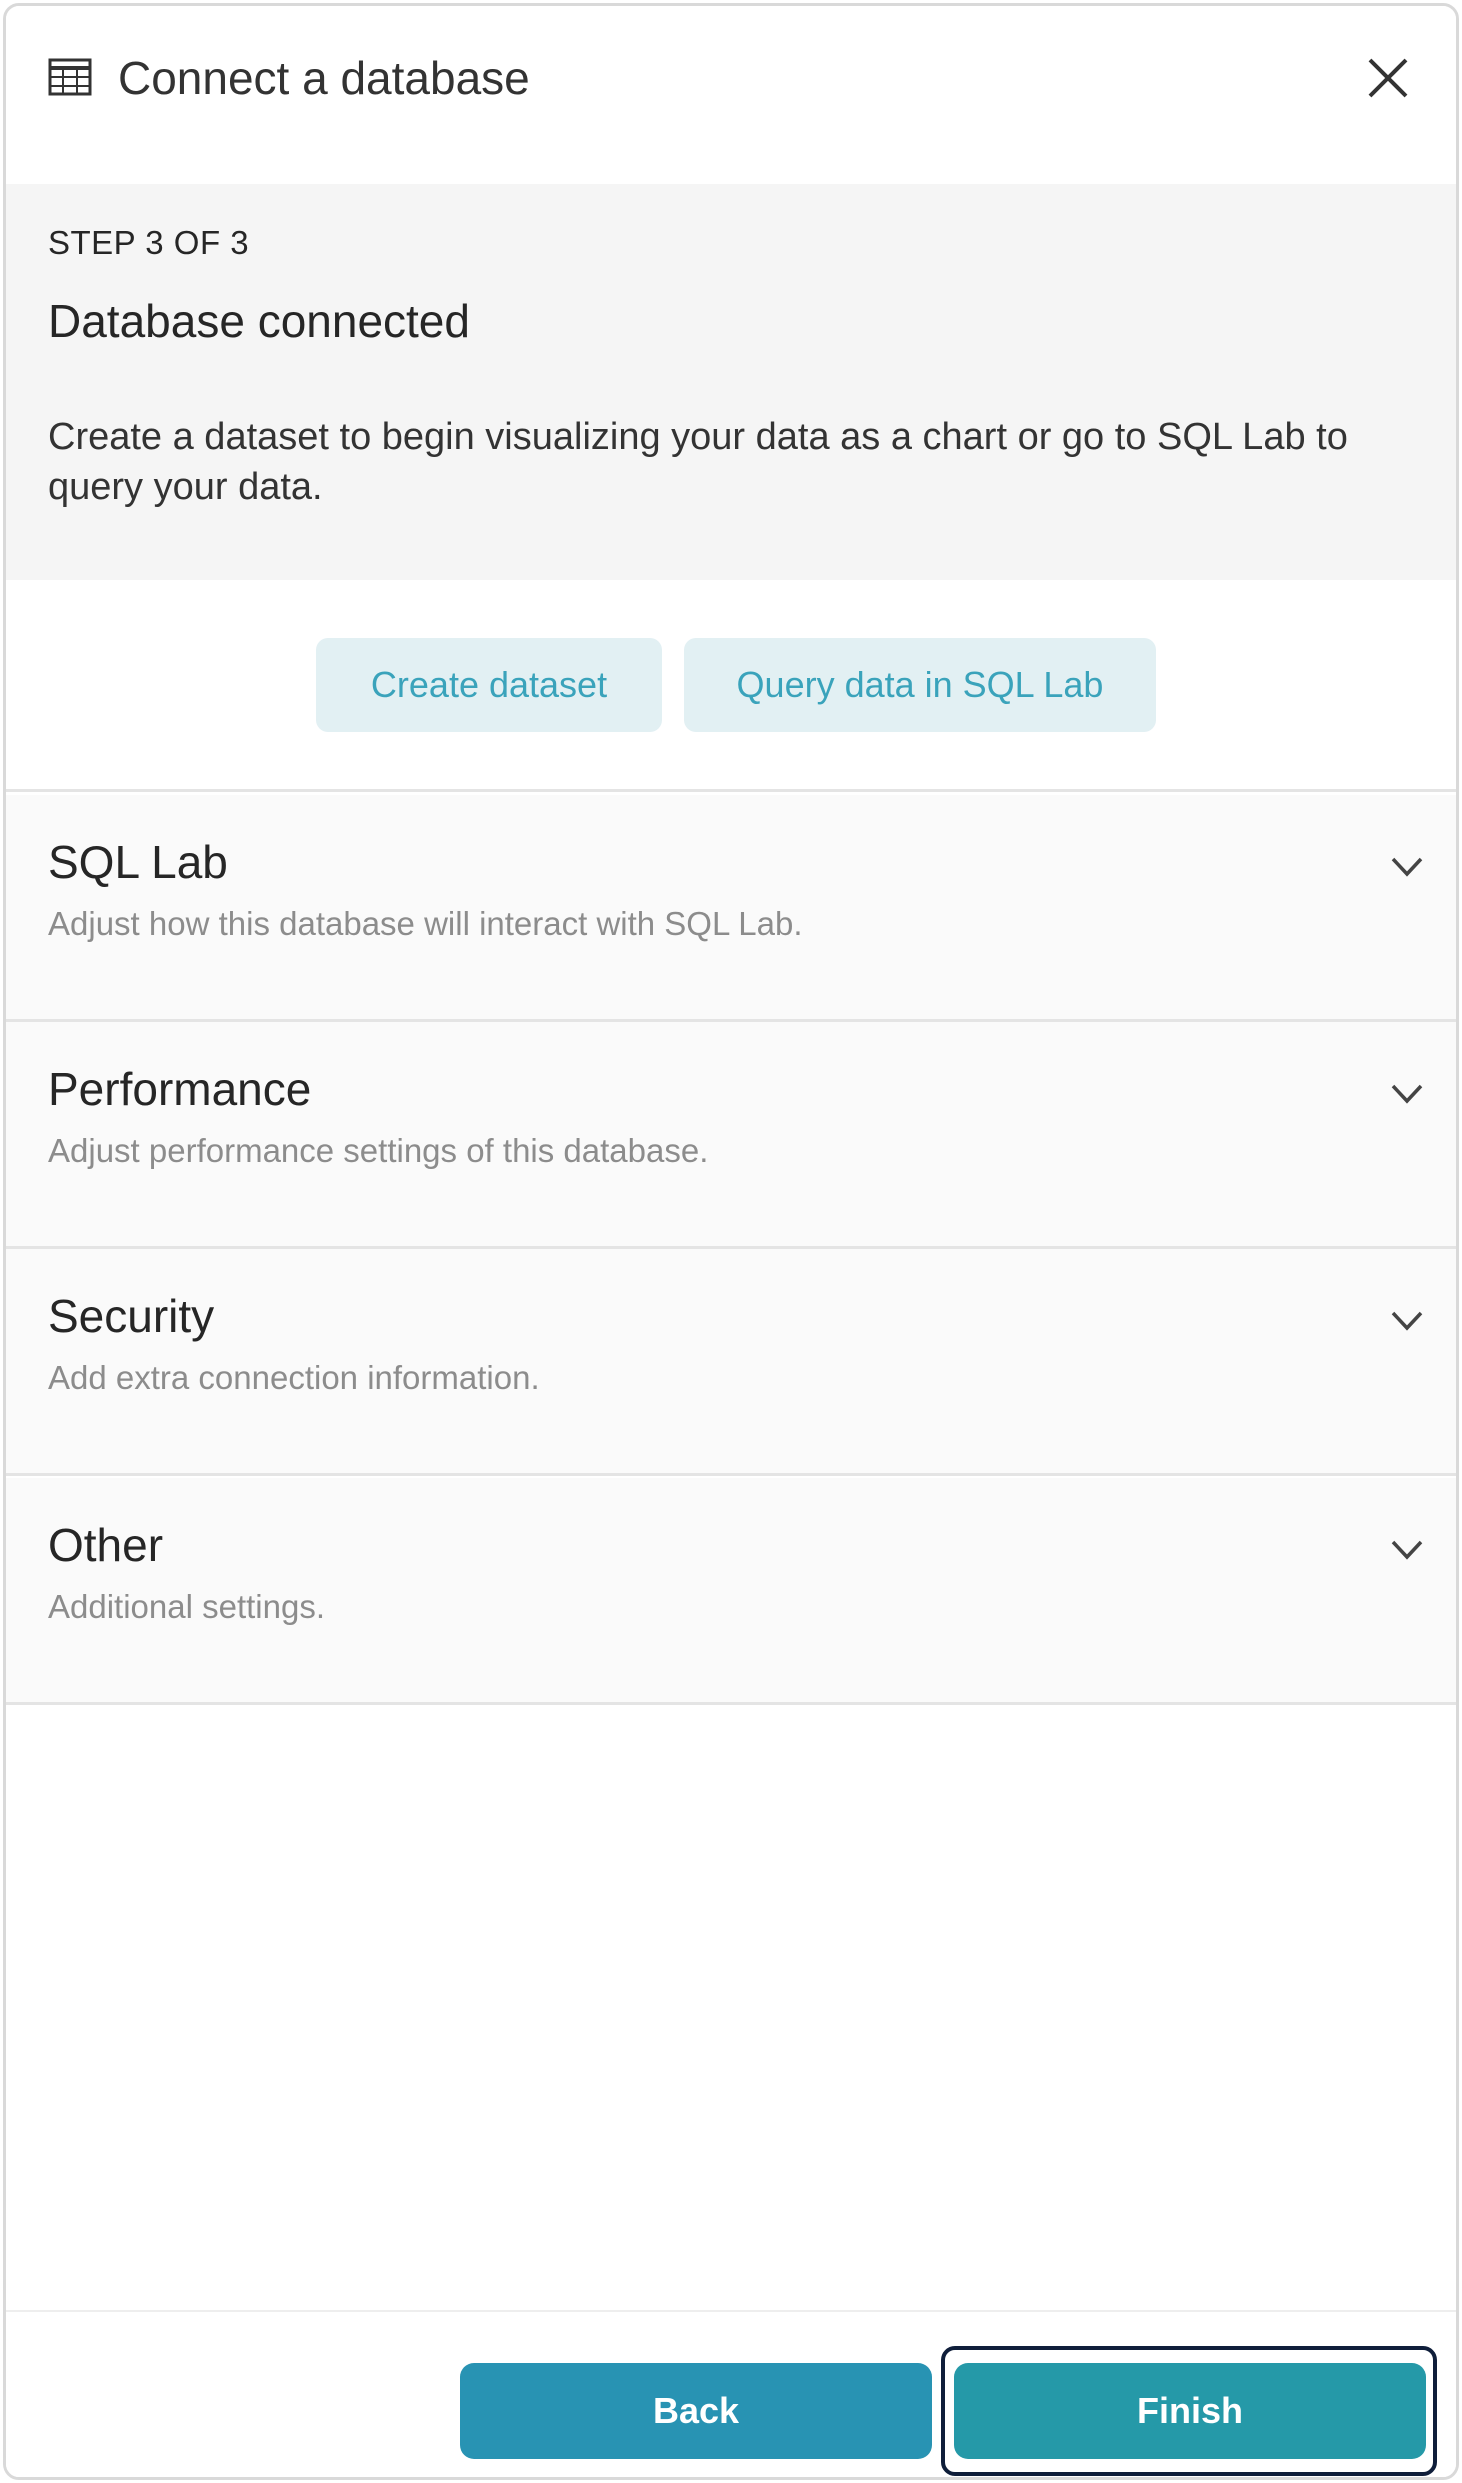 The image size is (1462, 2483). I want to click on close-icon, so click(1388, 78).